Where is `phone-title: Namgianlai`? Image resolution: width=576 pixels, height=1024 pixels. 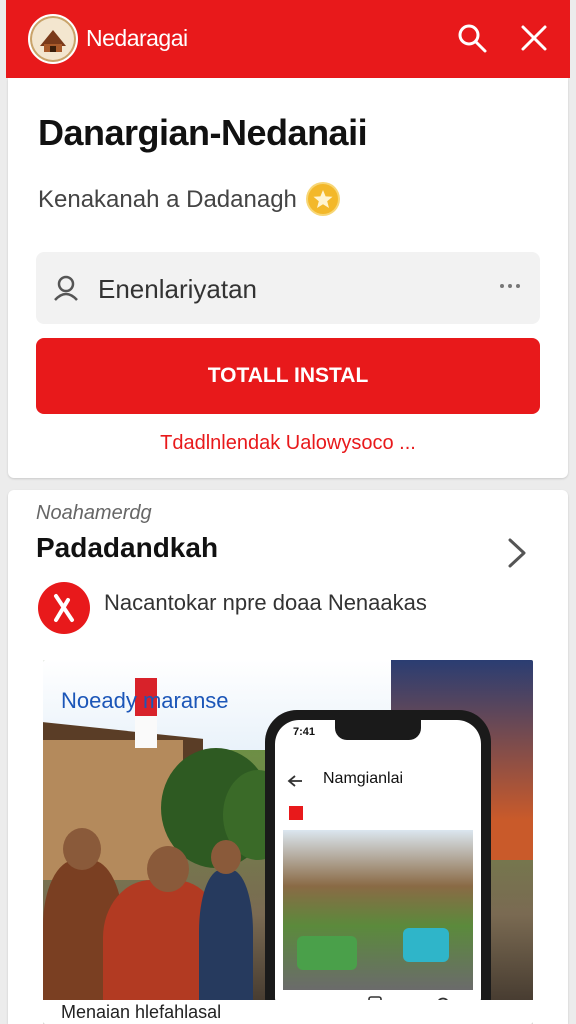
phone-title: Namgianlai is located at coordinates (363, 778).